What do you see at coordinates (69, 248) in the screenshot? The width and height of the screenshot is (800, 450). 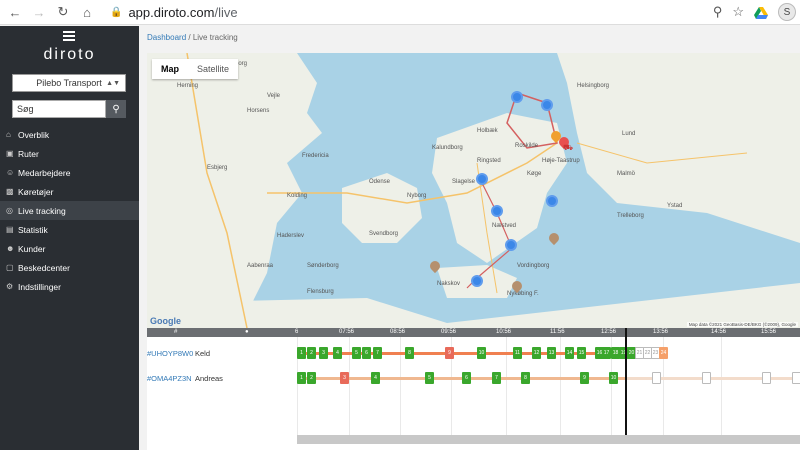 I see `sidebar-item-kunder: ☻ Kunder` at bounding box center [69, 248].